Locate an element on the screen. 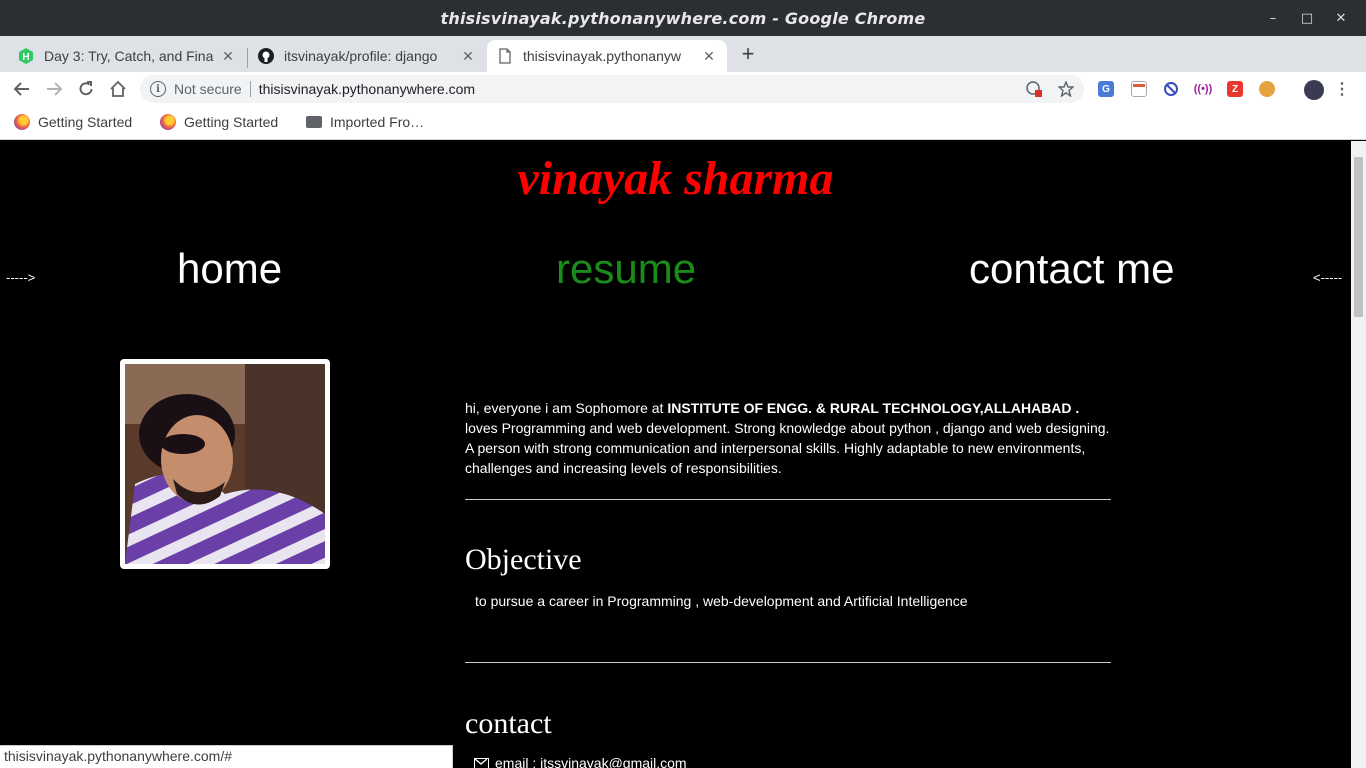  bookmark-getting-started-2: Getting Started is located at coordinates (219, 122).